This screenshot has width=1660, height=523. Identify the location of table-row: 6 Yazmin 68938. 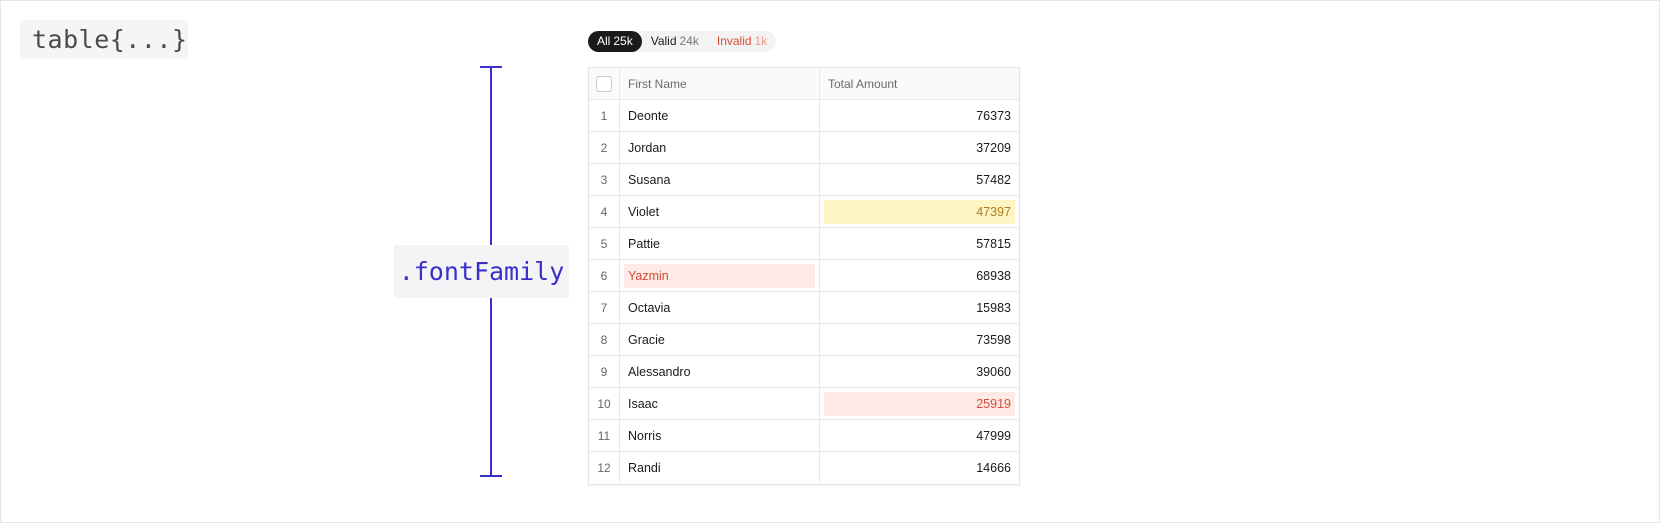
(804, 276).